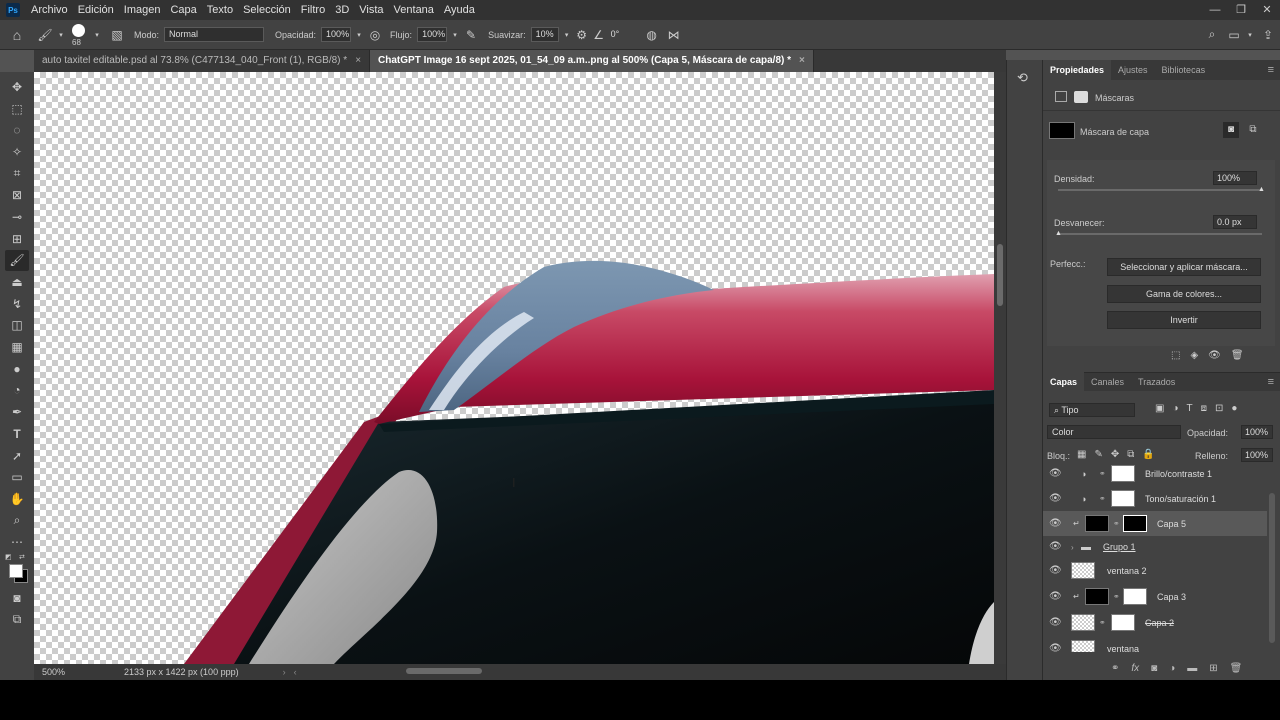  Describe the element at coordinates (1215, 10) in the screenshot. I see `minimize-icon: —` at that location.